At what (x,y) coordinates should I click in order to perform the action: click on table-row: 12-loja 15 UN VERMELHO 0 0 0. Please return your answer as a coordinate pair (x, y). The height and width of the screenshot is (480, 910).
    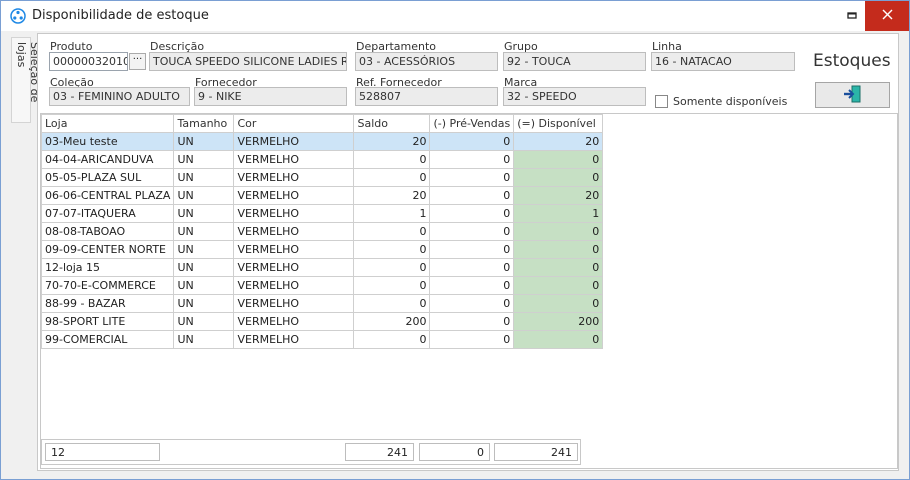
    Looking at the image, I should click on (322, 267).